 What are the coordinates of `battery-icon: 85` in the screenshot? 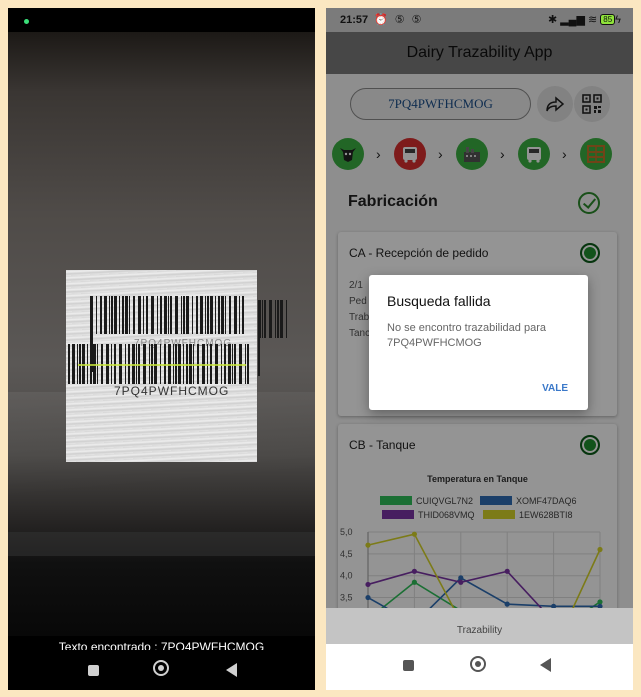 It's located at (608, 19).